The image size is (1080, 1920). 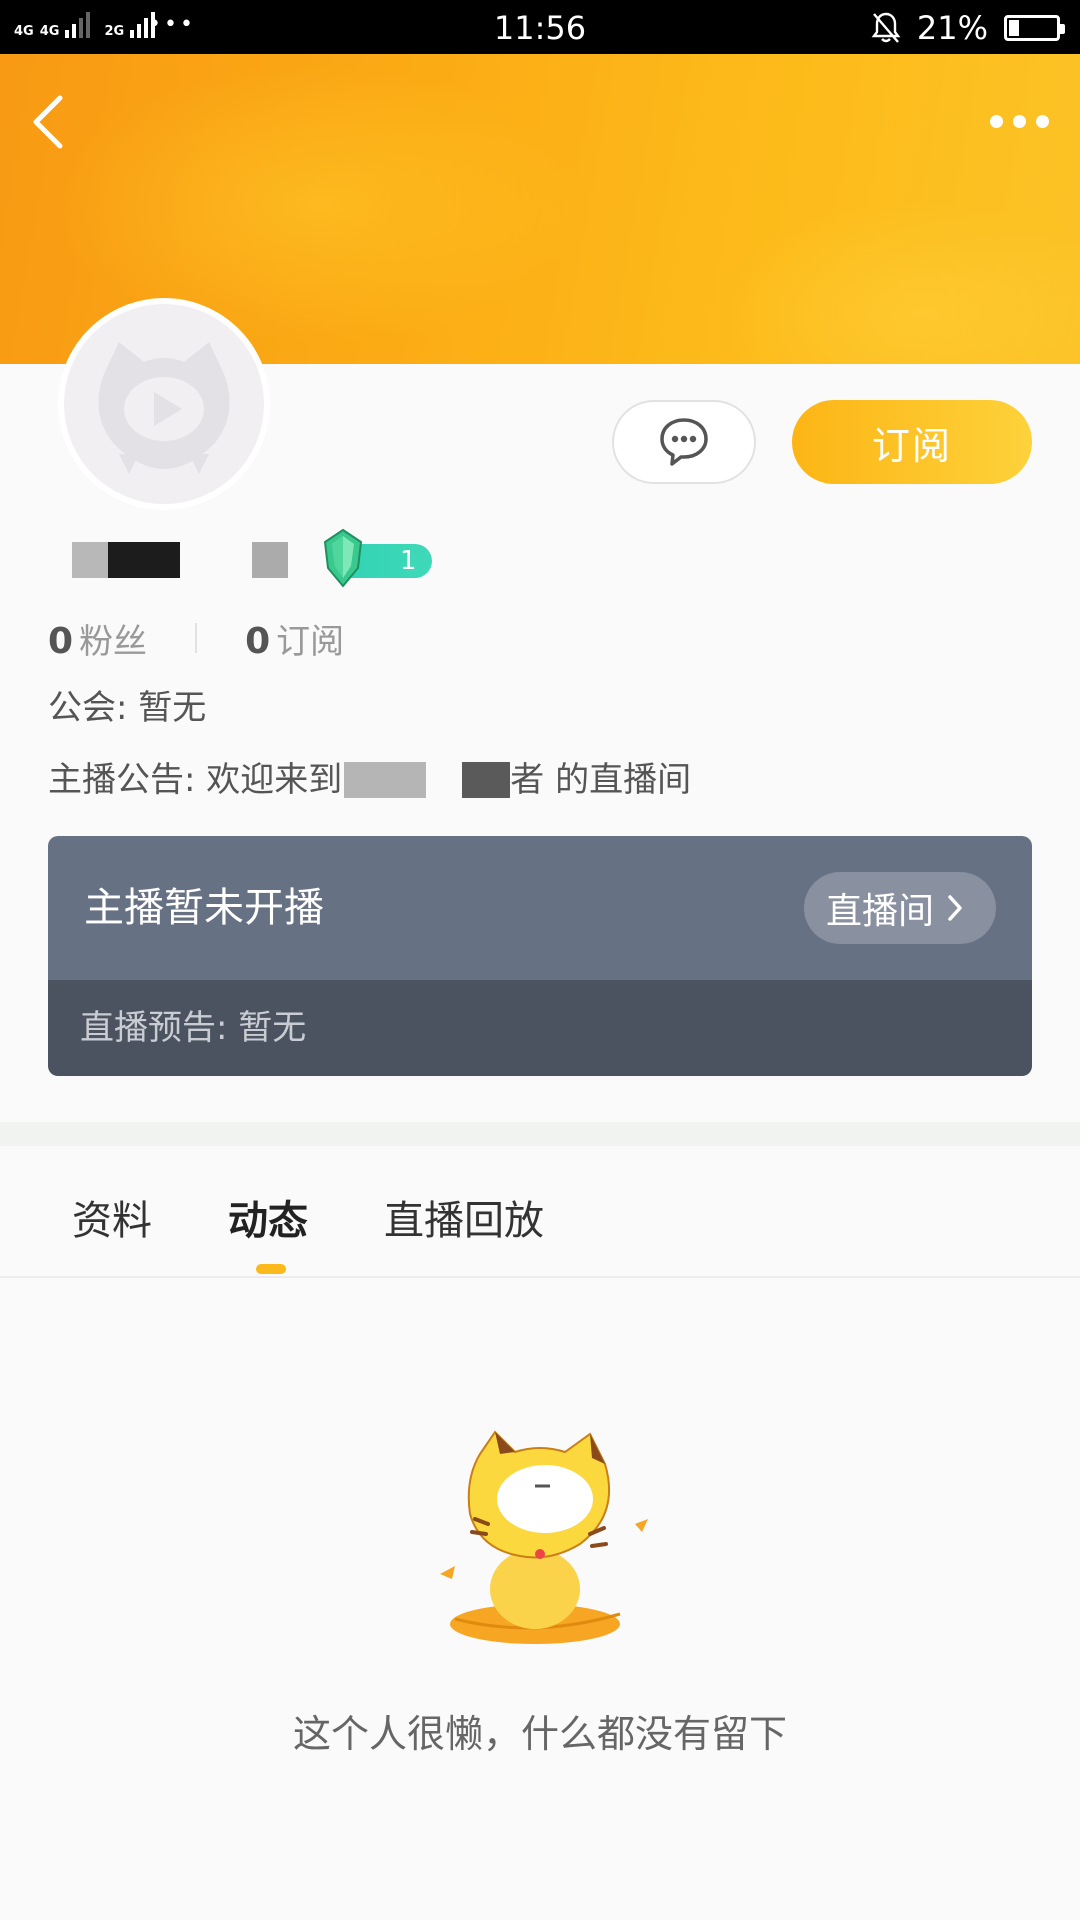 What do you see at coordinates (879, 911) in the screenshot?
I see `live-room-label: 直播间` at bounding box center [879, 911].